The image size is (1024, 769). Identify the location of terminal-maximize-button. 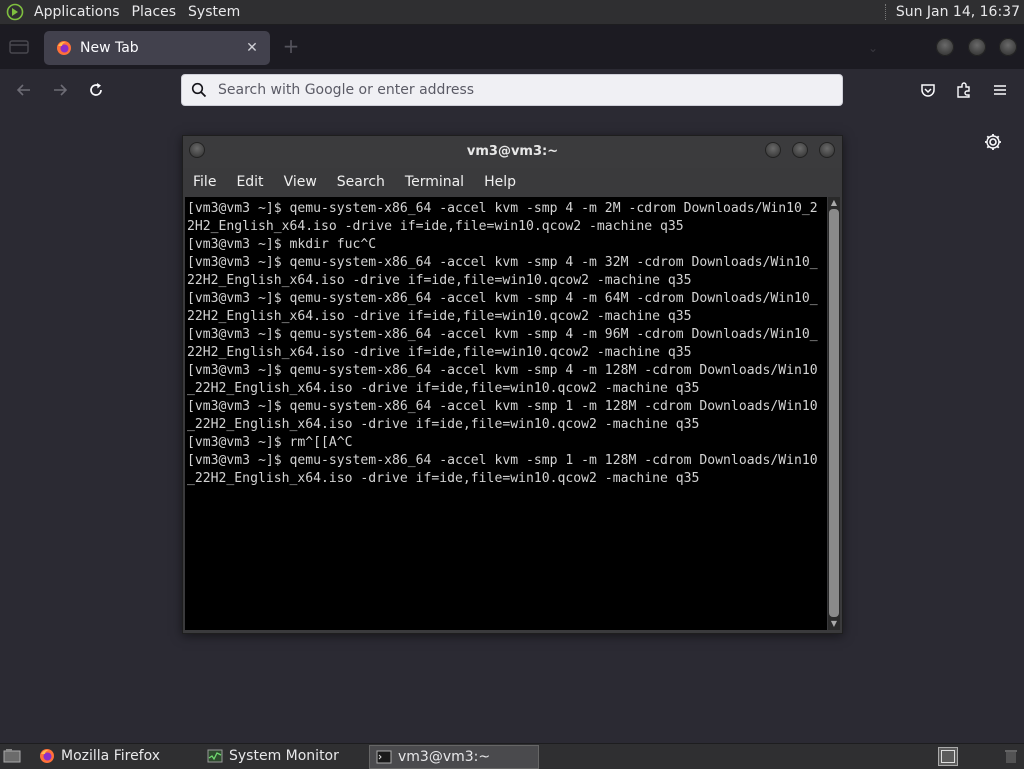
(800, 150).